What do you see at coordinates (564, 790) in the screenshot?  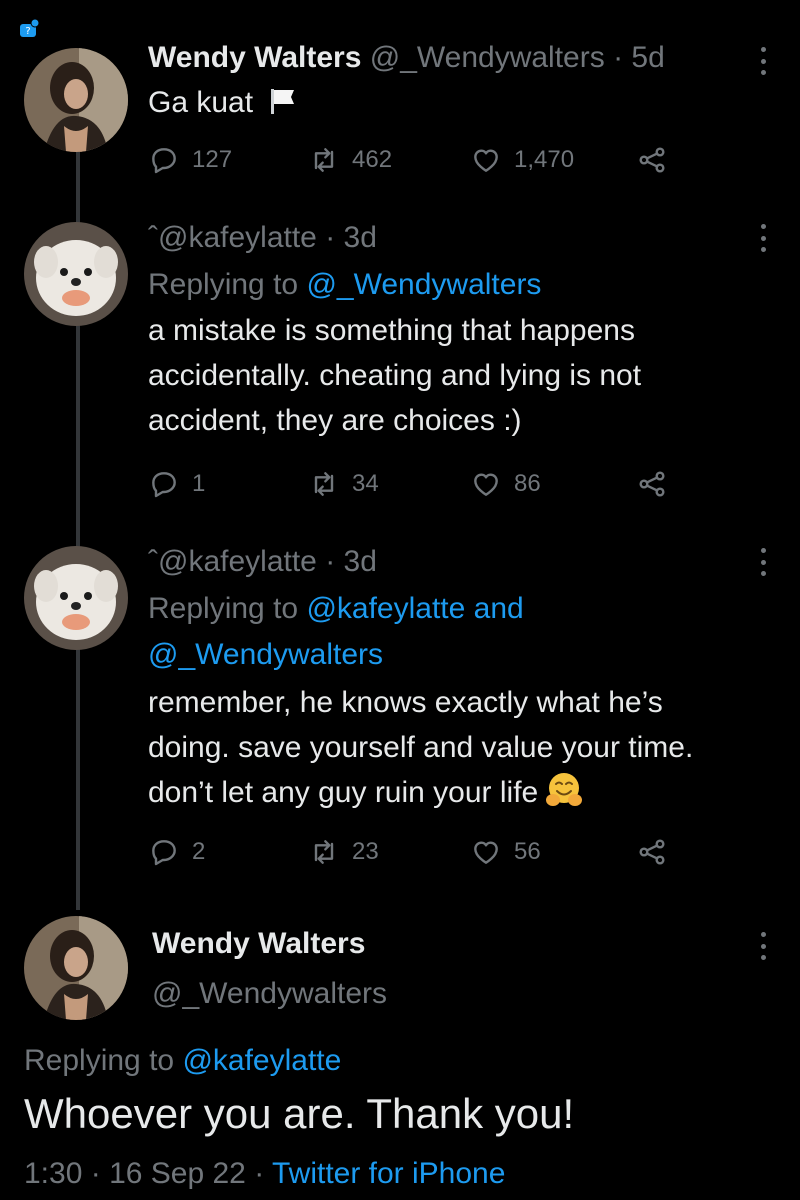 I see `hugging-face-emoji-icon` at bounding box center [564, 790].